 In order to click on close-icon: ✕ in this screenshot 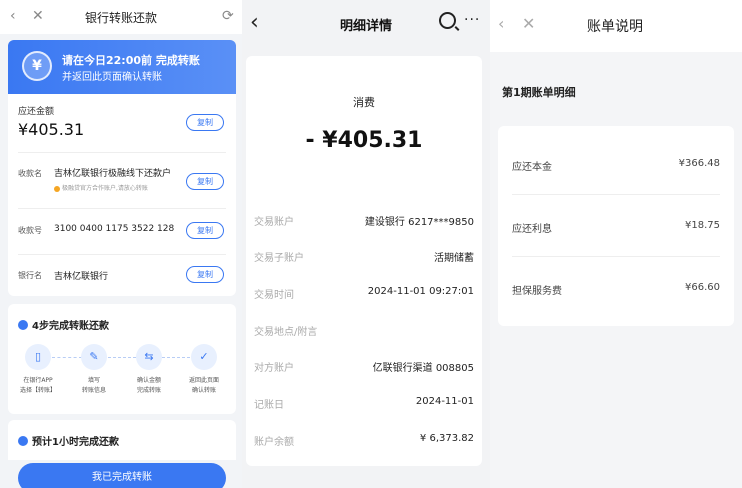, I will do `click(528, 23)`.